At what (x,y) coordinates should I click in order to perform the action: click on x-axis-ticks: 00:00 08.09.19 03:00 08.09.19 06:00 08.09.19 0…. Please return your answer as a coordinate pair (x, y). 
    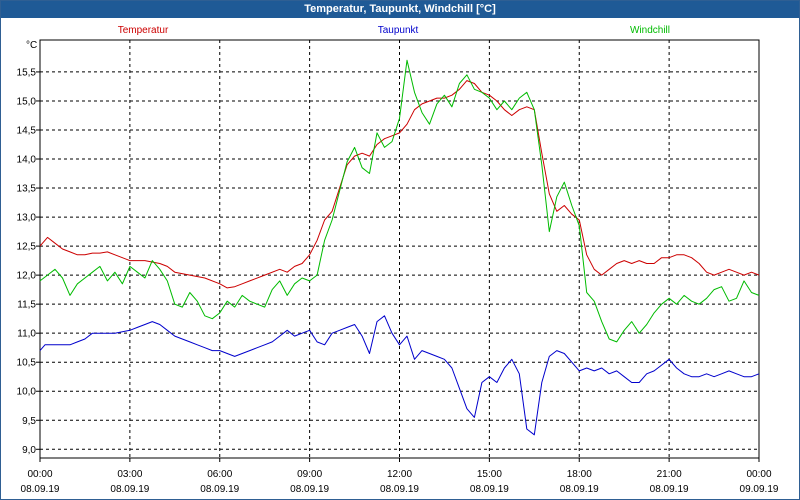
    Looking at the image, I should click on (400, 476).